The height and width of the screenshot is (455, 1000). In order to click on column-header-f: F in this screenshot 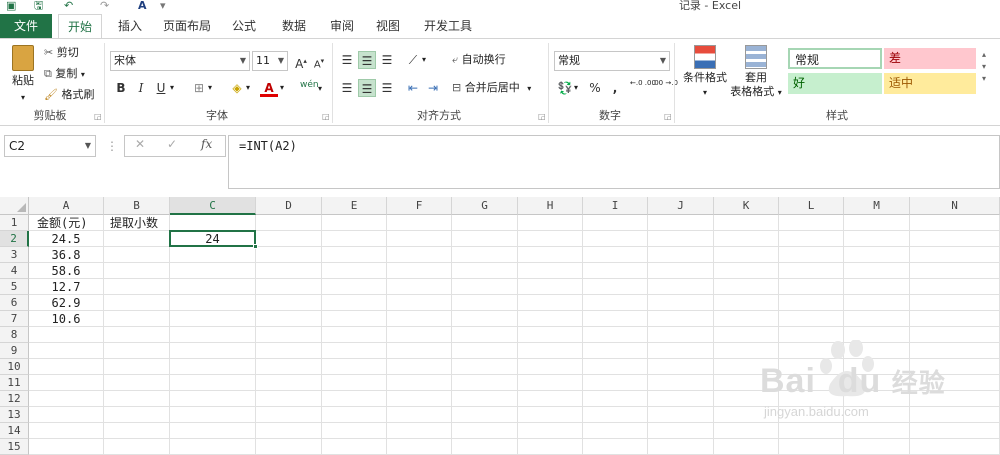, I will do `click(419, 206)`.